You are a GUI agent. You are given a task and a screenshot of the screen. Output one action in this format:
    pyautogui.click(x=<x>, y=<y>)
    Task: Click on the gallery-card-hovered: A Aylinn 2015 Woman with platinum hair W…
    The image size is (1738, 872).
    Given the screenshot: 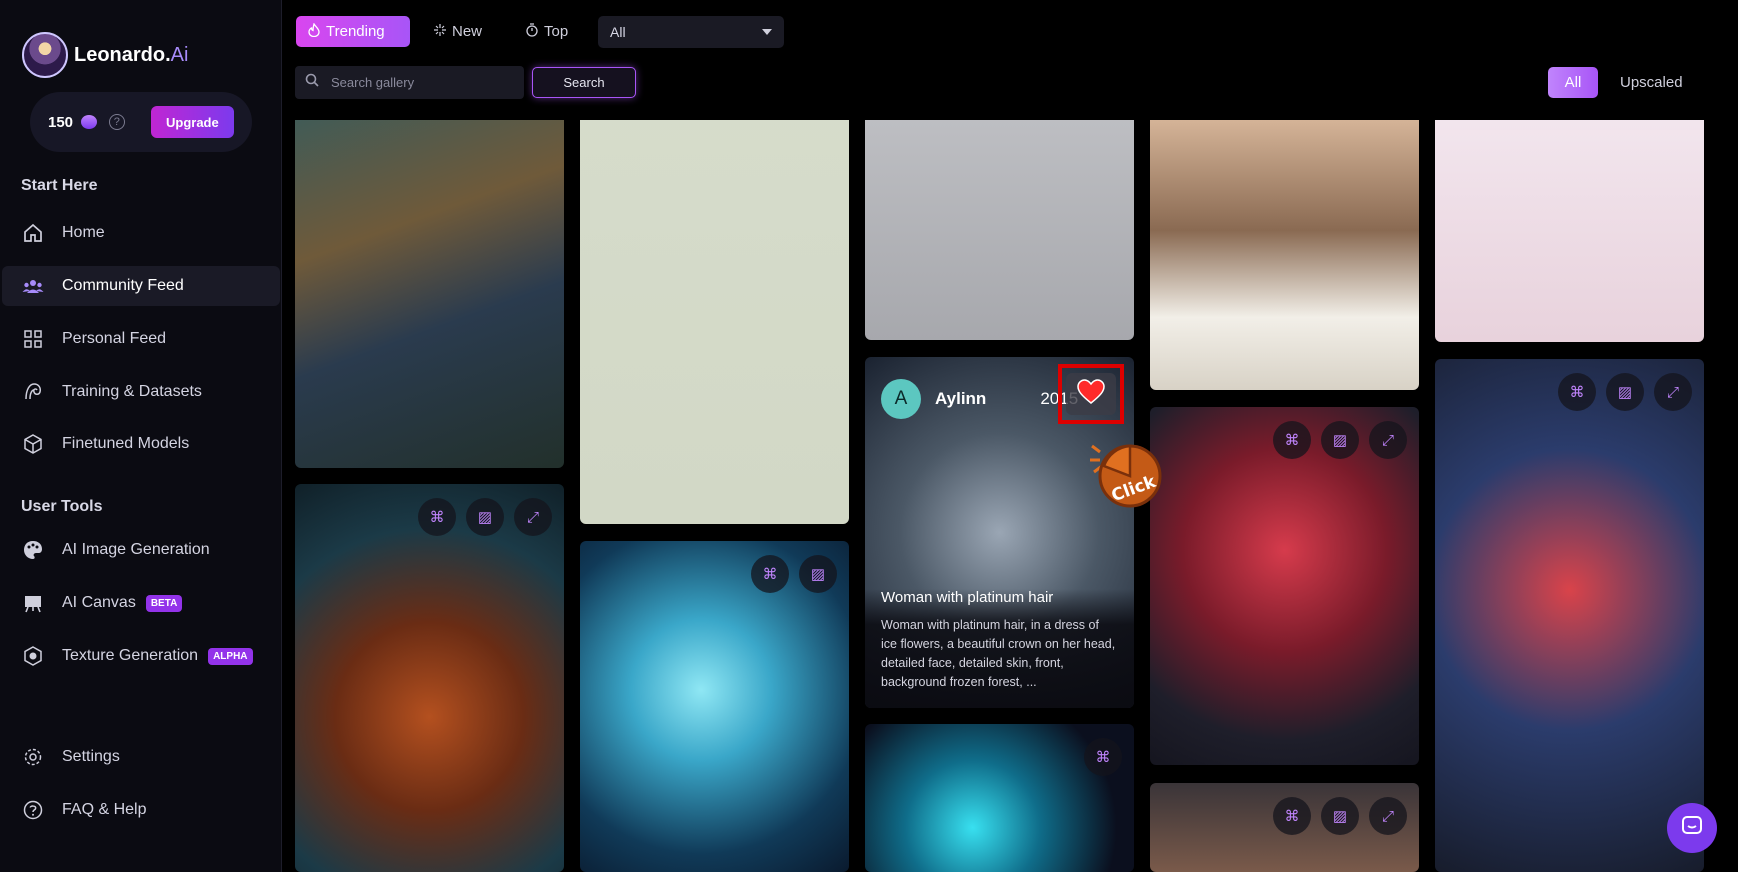 What is the action you would take?
    pyautogui.click(x=999, y=532)
    